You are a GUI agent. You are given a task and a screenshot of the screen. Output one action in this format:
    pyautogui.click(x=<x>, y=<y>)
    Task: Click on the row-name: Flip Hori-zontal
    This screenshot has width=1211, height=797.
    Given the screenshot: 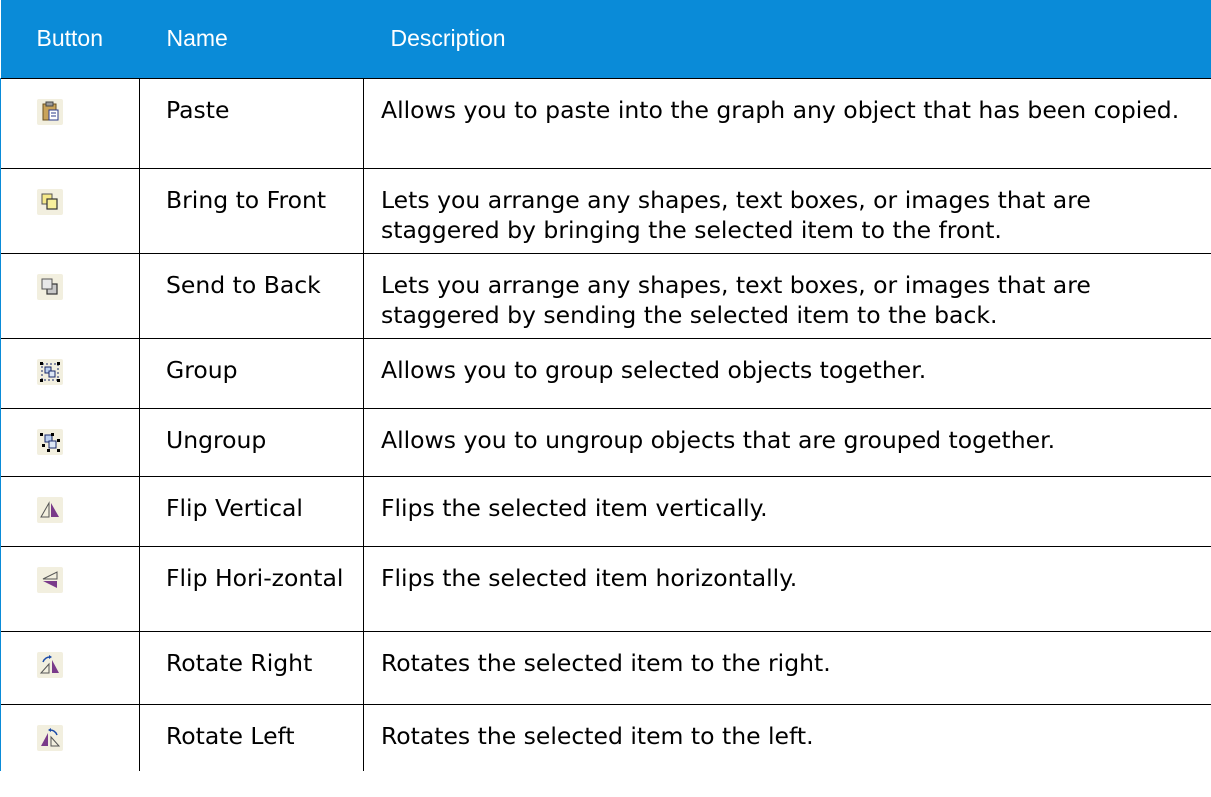 What is the action you would take?
    pyautogui.click(x=251, y=588)
    